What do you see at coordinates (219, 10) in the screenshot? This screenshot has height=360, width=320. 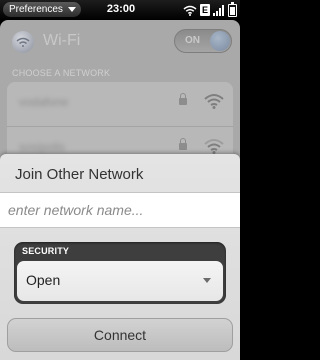 I see `signal-icon` at bounding box center [219, 10].